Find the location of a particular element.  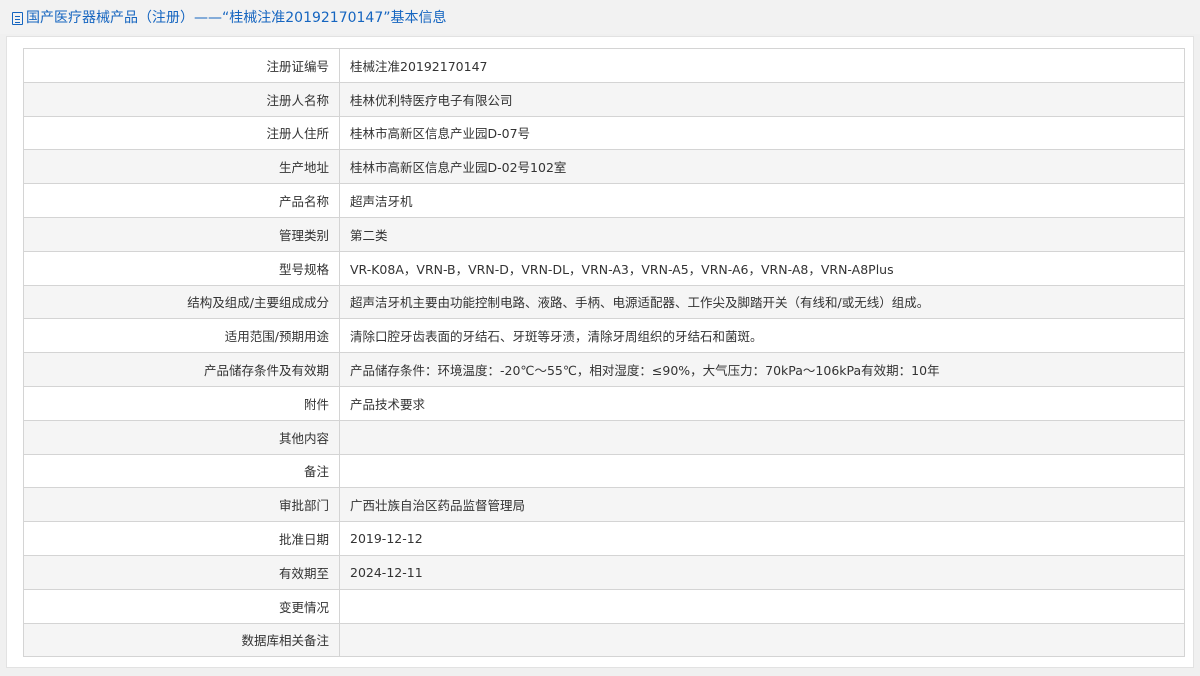

table-row: 注册证编号 桂械注准20192170147 is located at coordinates (604, 65).